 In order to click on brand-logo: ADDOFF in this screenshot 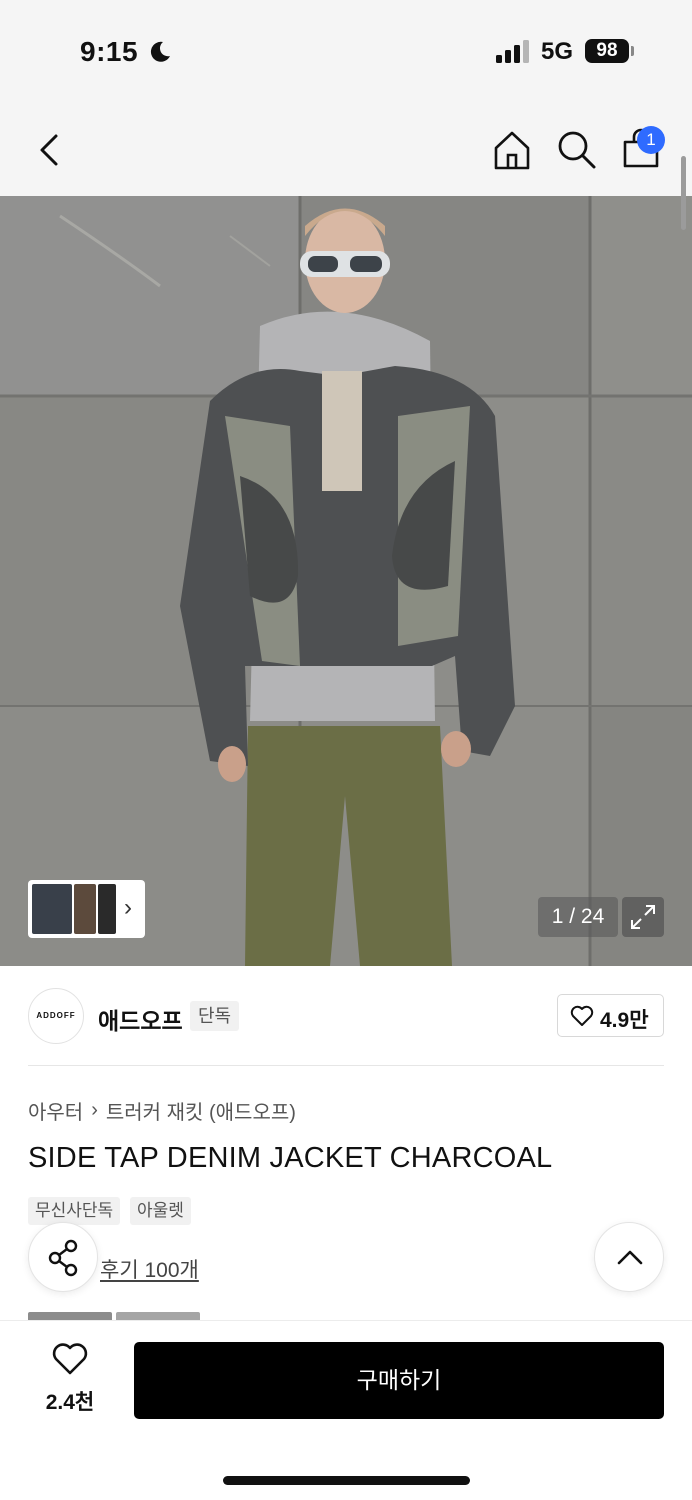, I will do `click(56, 1016)`.